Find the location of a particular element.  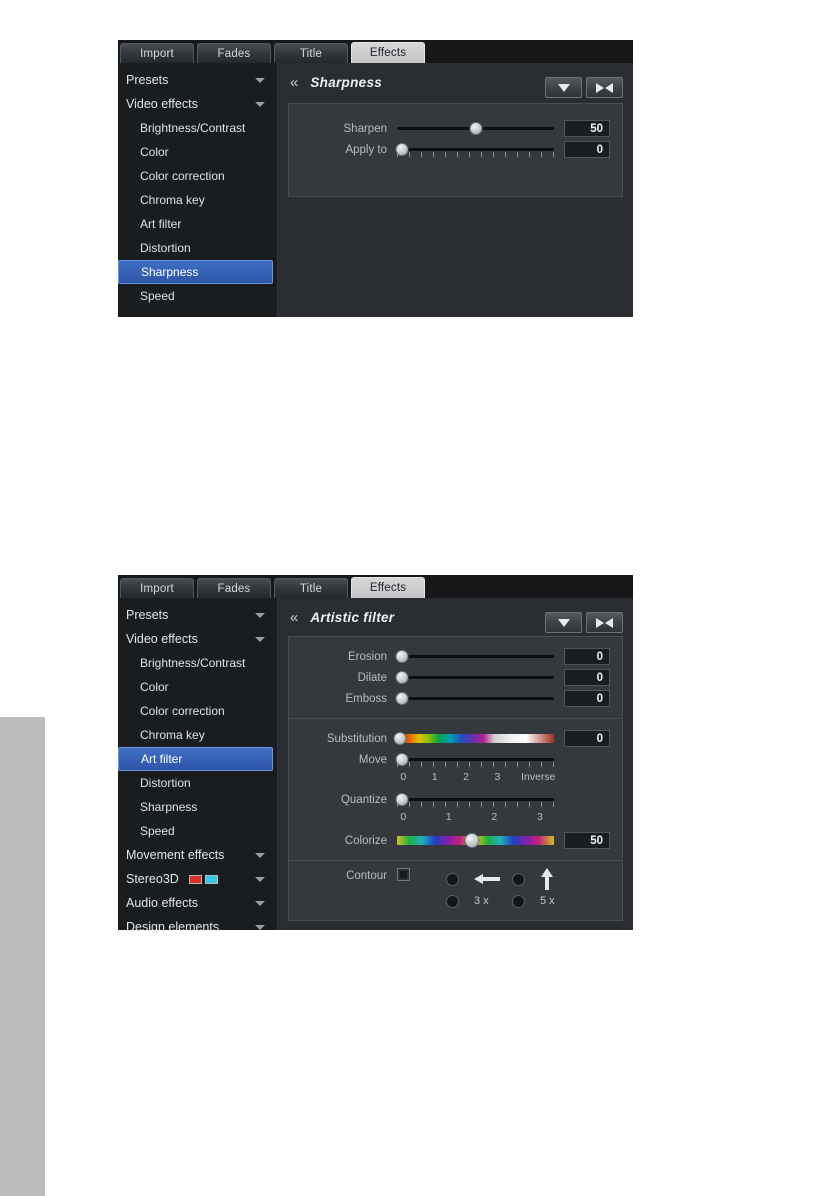

triangle-down-icon is located at coordinates (563, 87).